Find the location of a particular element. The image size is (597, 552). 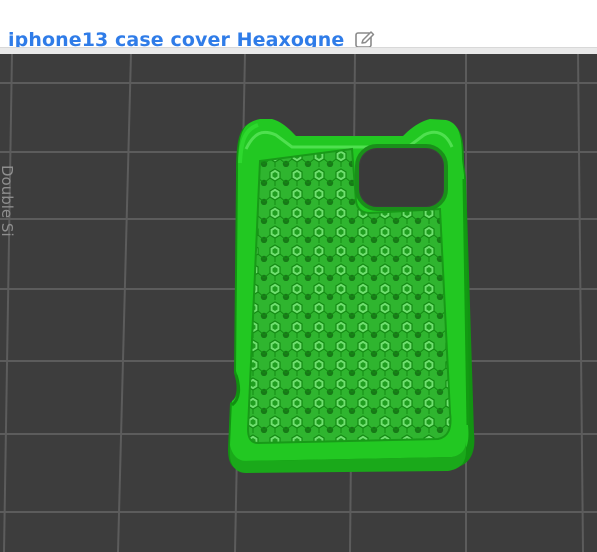

toolbar-strip is located at coordinates (298, 50).